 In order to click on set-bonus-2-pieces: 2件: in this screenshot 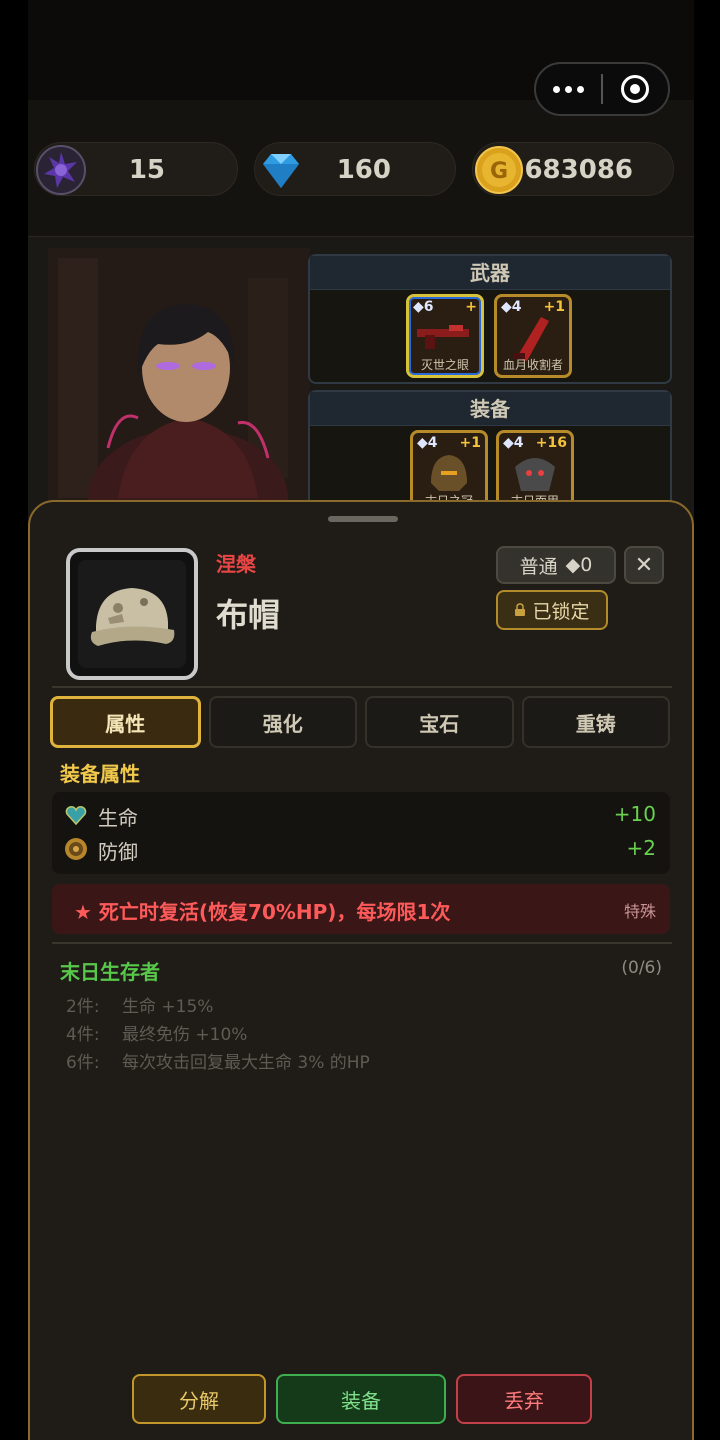, I will do `click(83, 1007)`.